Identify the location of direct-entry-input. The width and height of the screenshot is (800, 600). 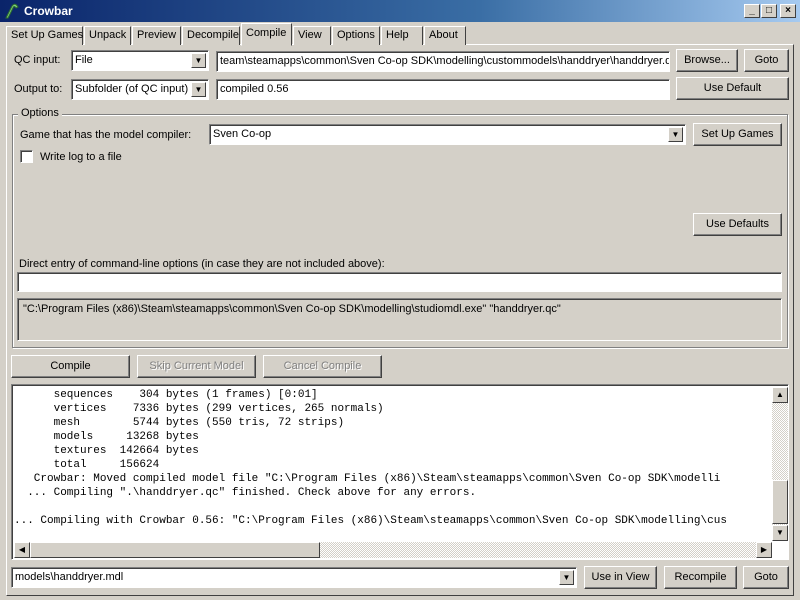
(399, 282).